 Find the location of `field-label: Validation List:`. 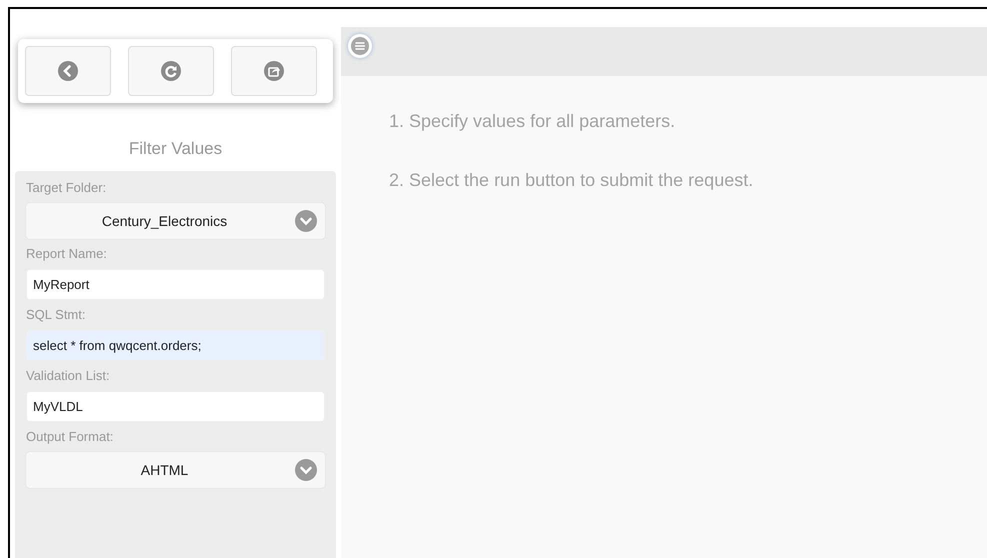

field-label: Validation List: is located at coordinates (68, 376).